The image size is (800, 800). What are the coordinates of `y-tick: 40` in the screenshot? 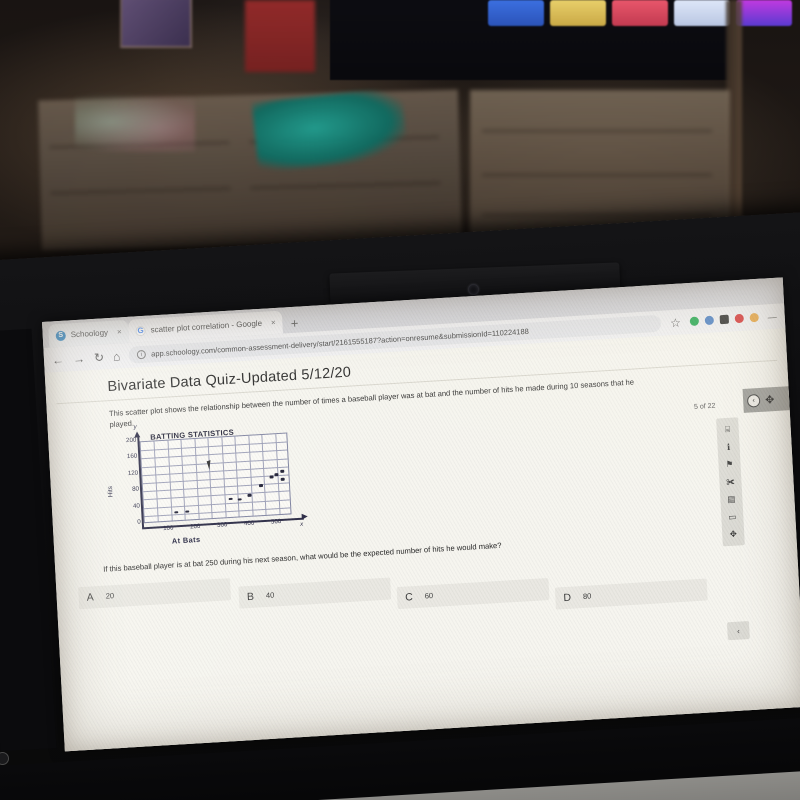 It's located at (136, 506).